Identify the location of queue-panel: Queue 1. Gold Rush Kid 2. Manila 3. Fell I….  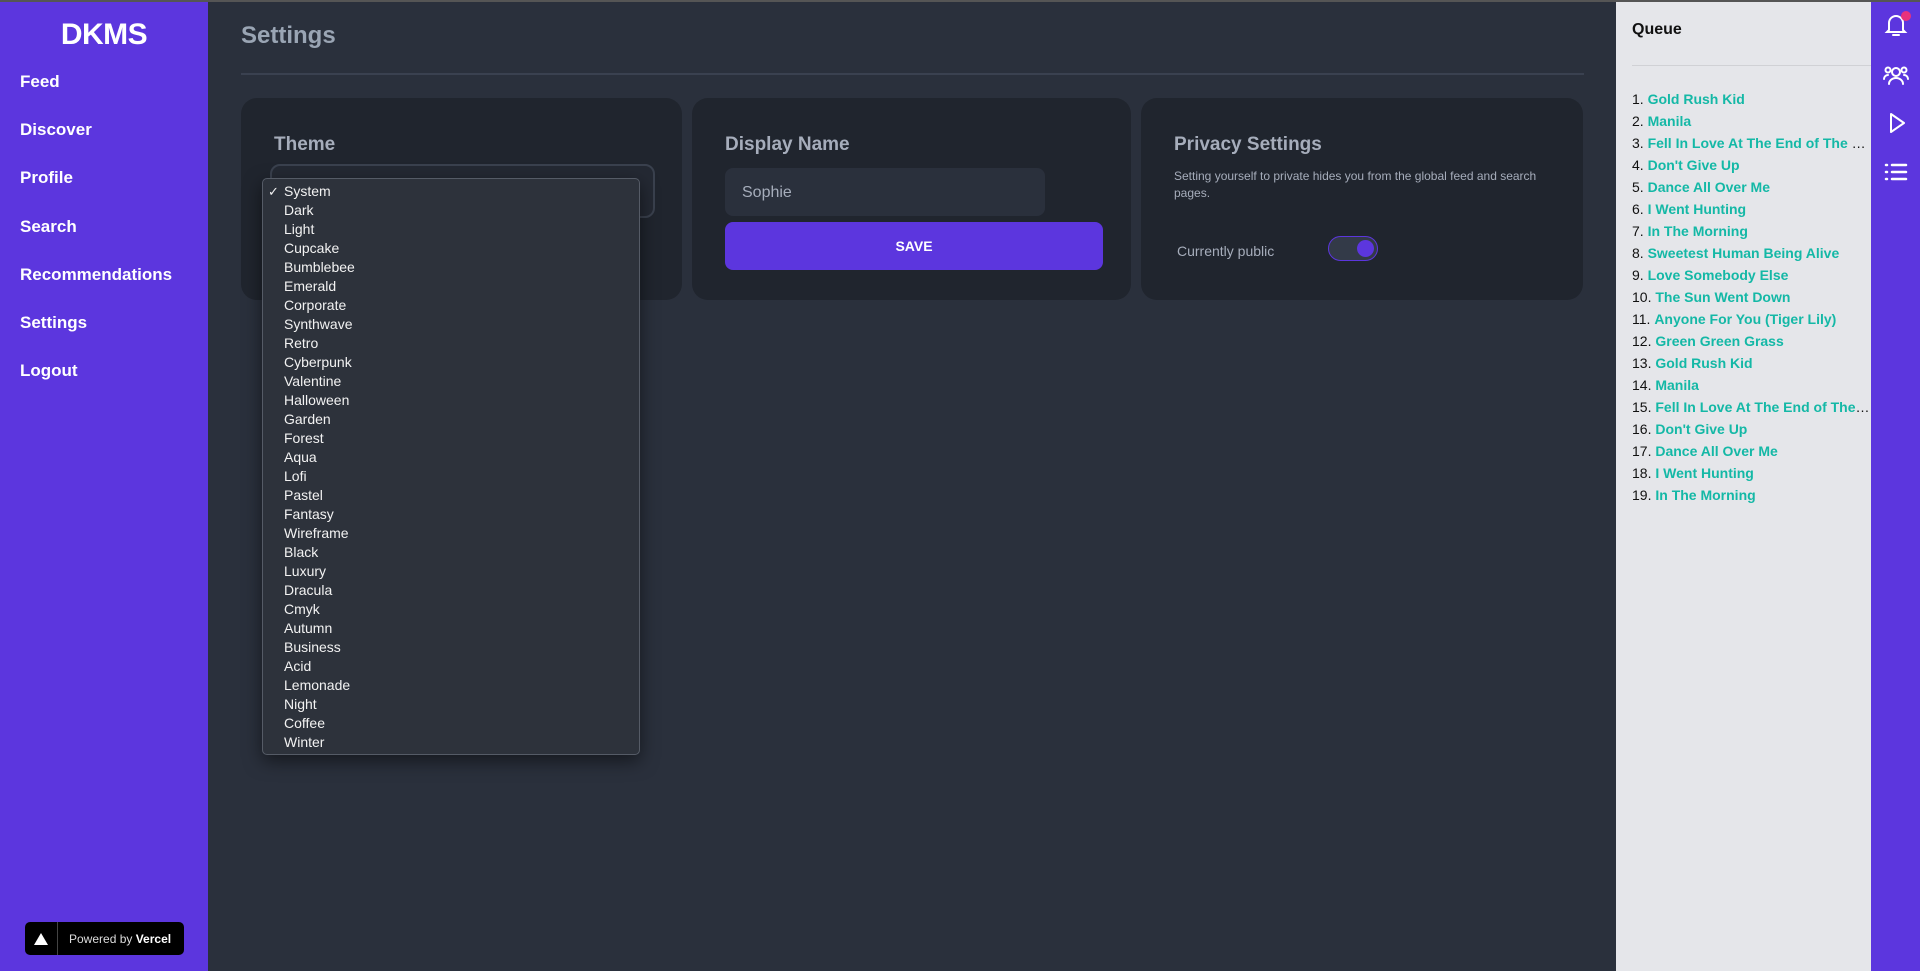
(1744, 486).